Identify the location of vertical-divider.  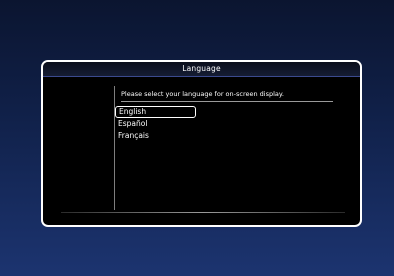
(114, 148).